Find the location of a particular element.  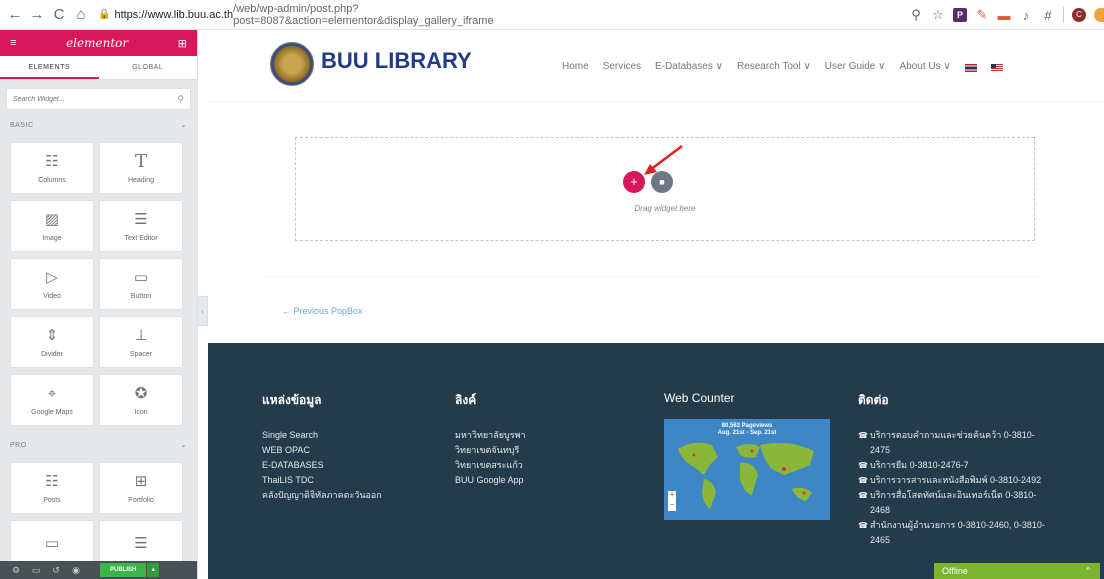

widget-posts: ☷ Posts is located at coordinates (52, 488).